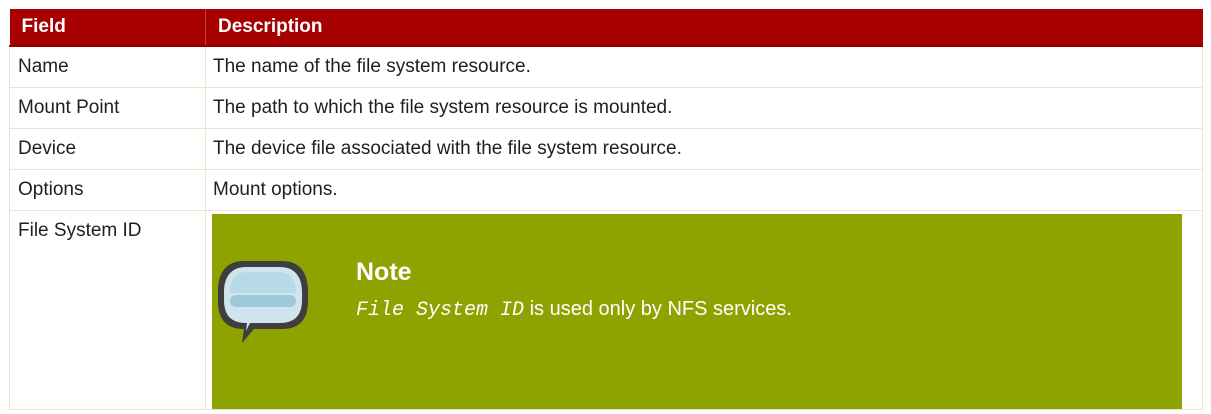 Image resolution: width=1211 pixels, height=414 pixels. I want to click on field-name: Options, so click(107, 190).